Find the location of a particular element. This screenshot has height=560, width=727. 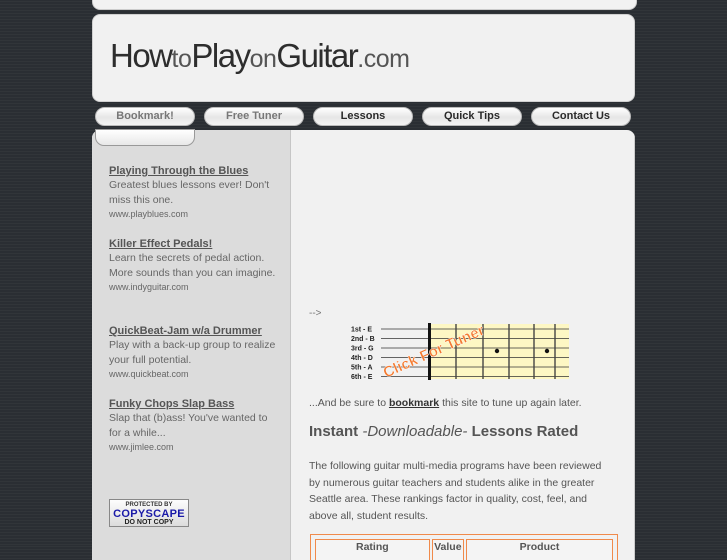

site-logo: HowtoPlayonGuitar.com is located at coordinates (260, 56).